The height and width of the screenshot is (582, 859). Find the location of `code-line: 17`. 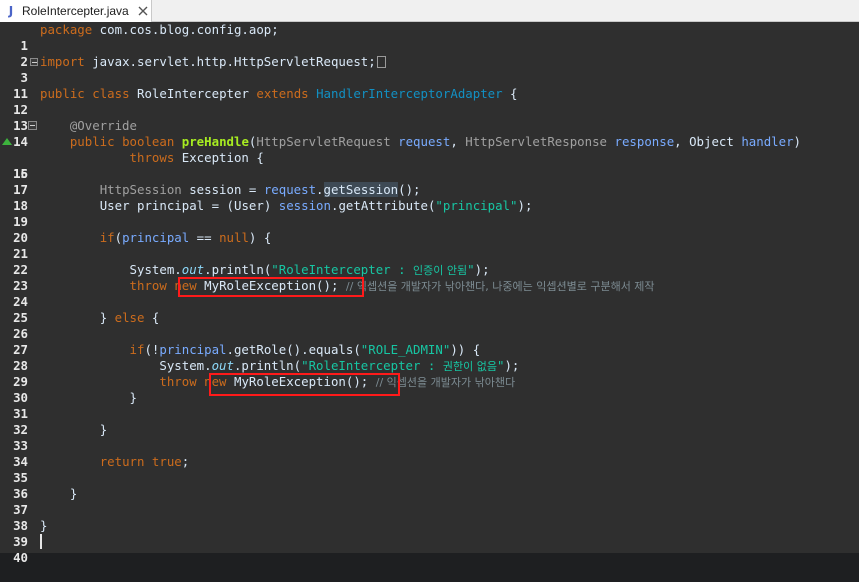

code-line: 17 is located at coordinates (429, 181).